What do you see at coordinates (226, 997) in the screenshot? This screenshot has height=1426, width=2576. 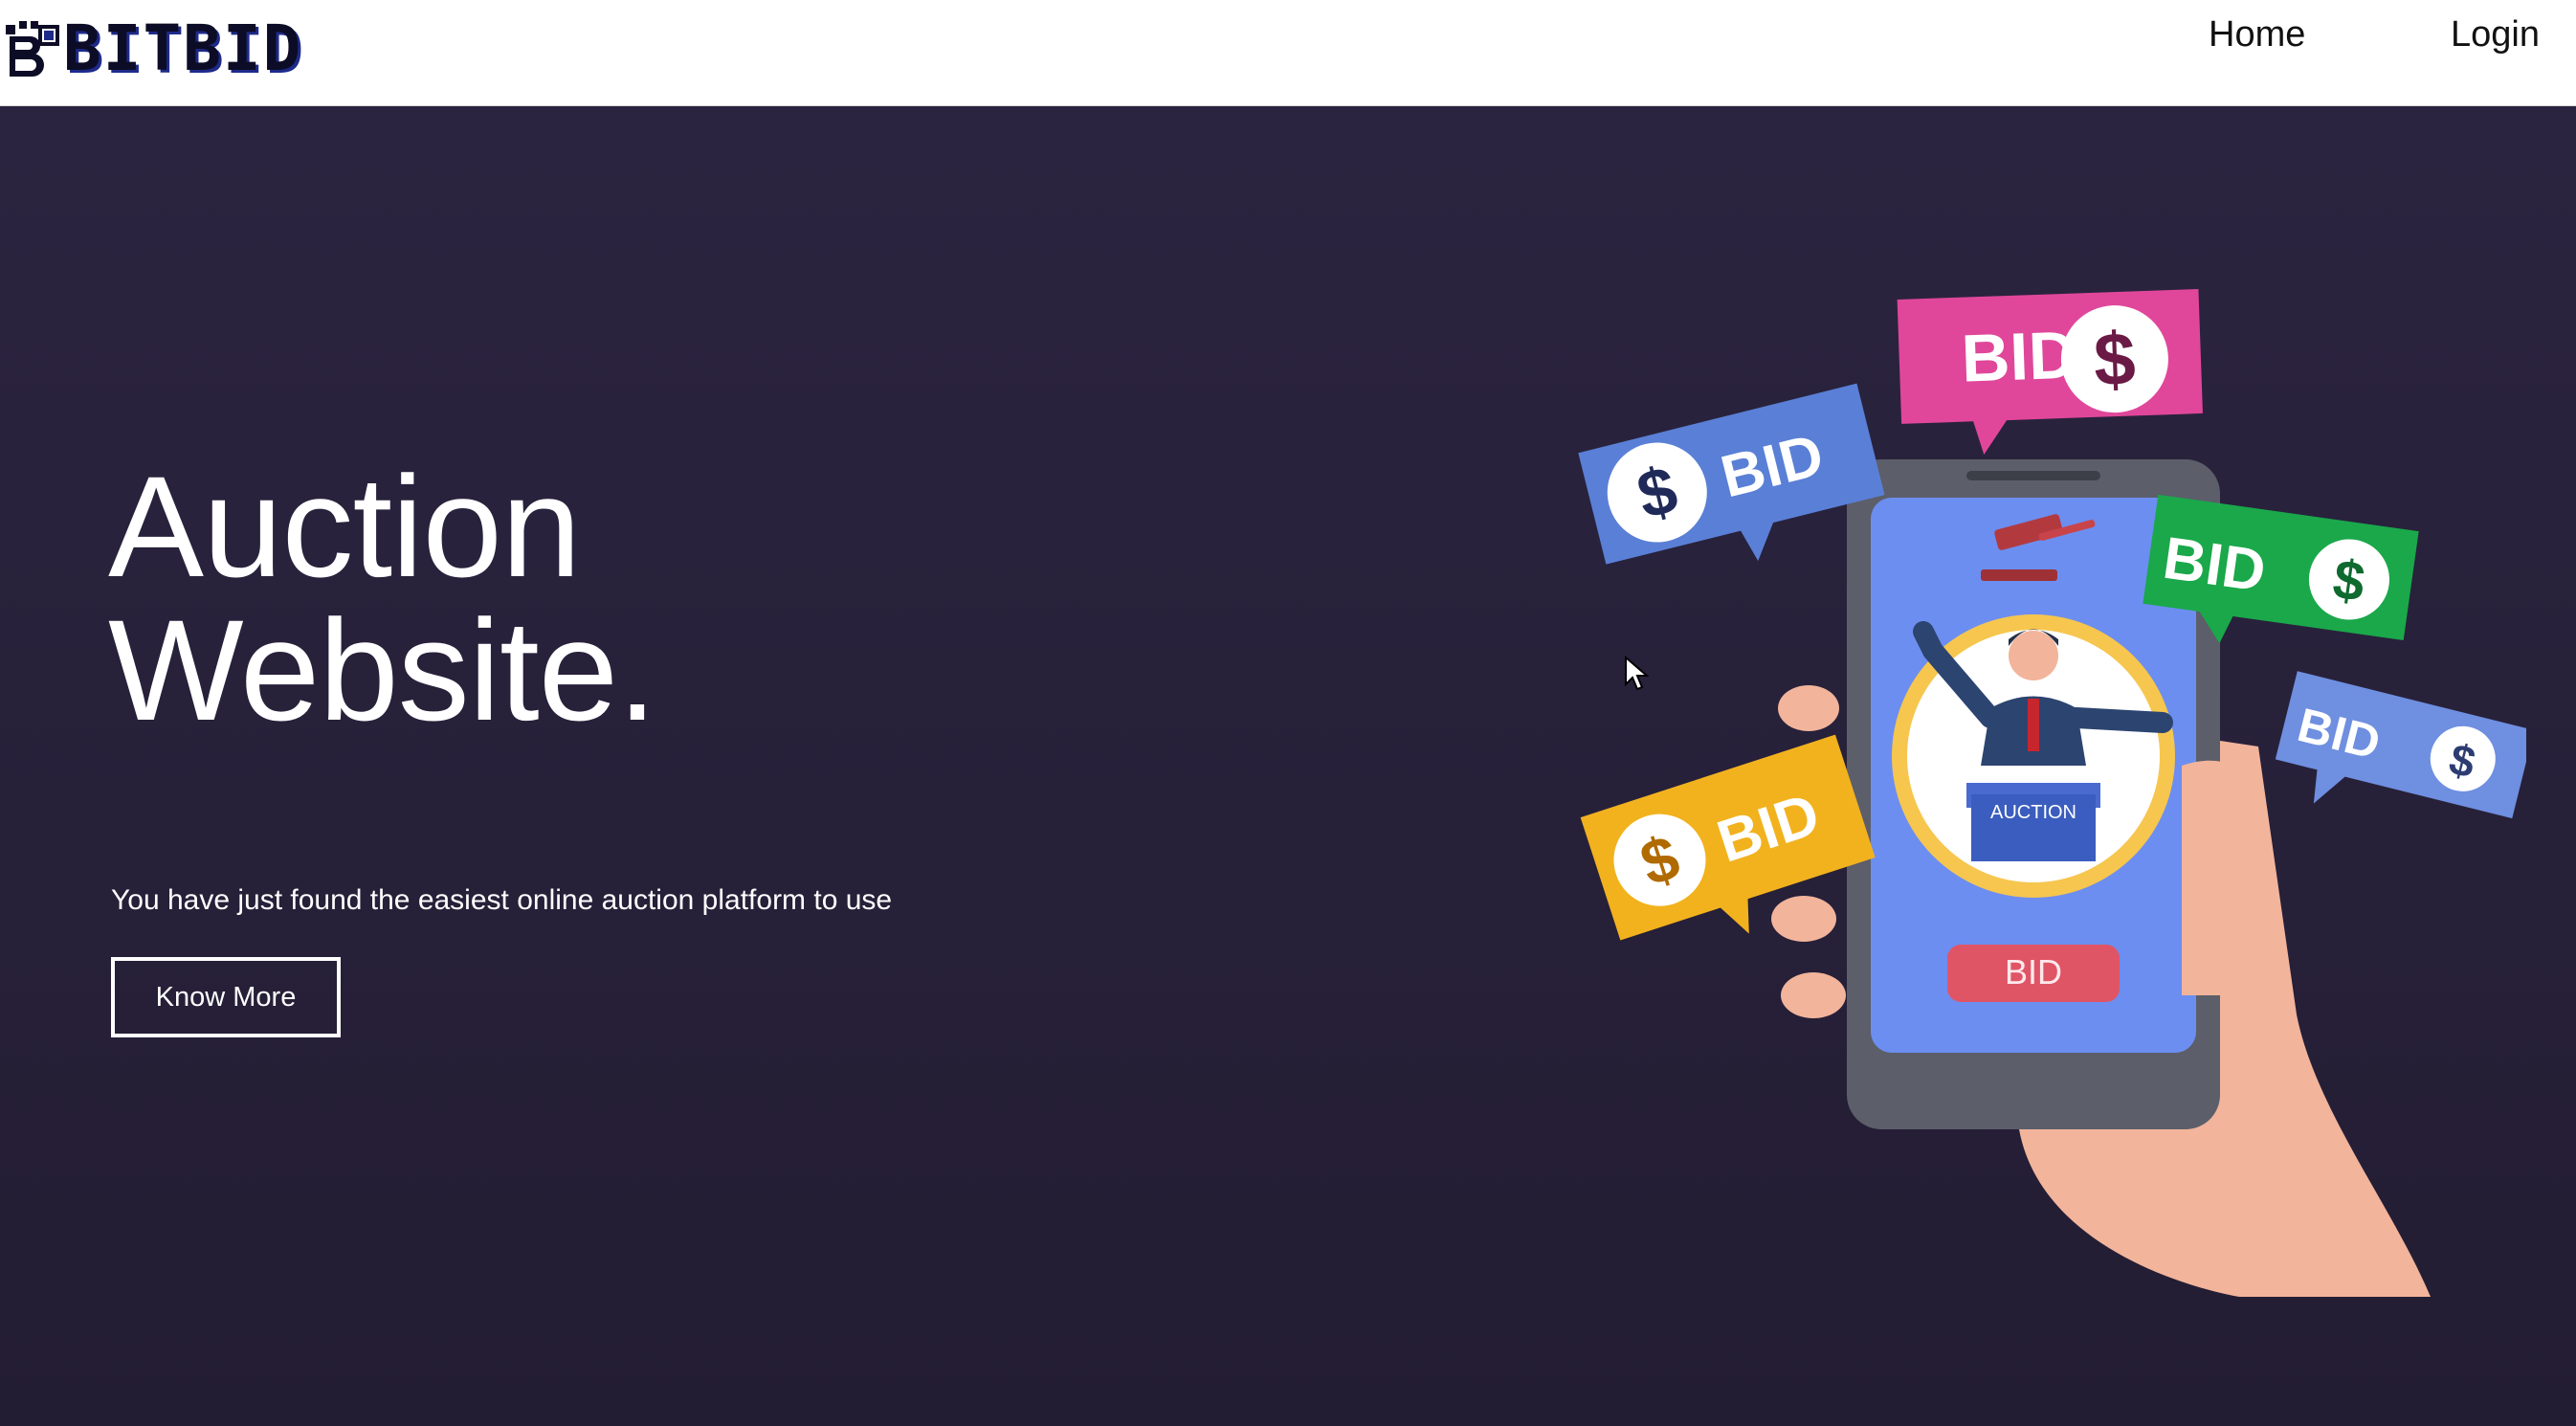 I see `know-more-button: Know More` at bounding box center [226, 997].